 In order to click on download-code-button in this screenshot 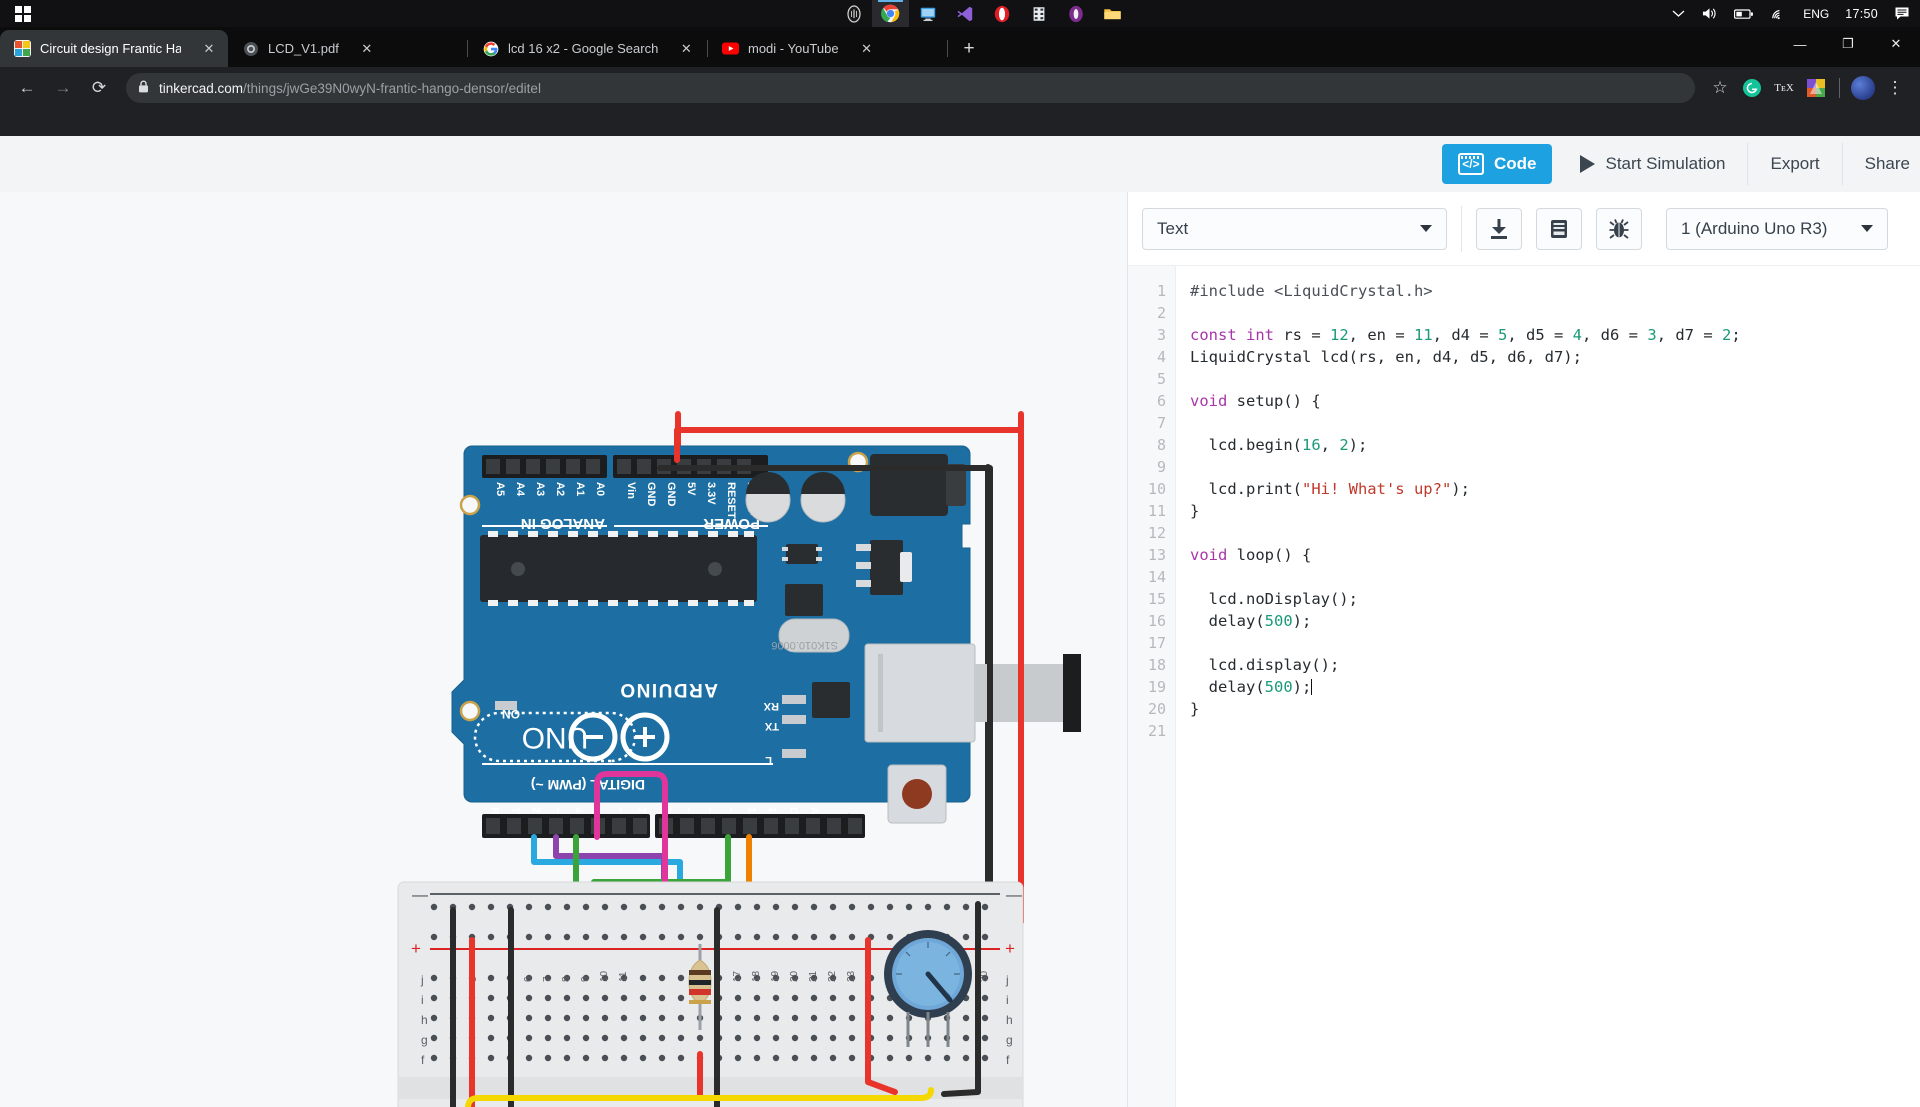, I will do `click(1499, 228)`.